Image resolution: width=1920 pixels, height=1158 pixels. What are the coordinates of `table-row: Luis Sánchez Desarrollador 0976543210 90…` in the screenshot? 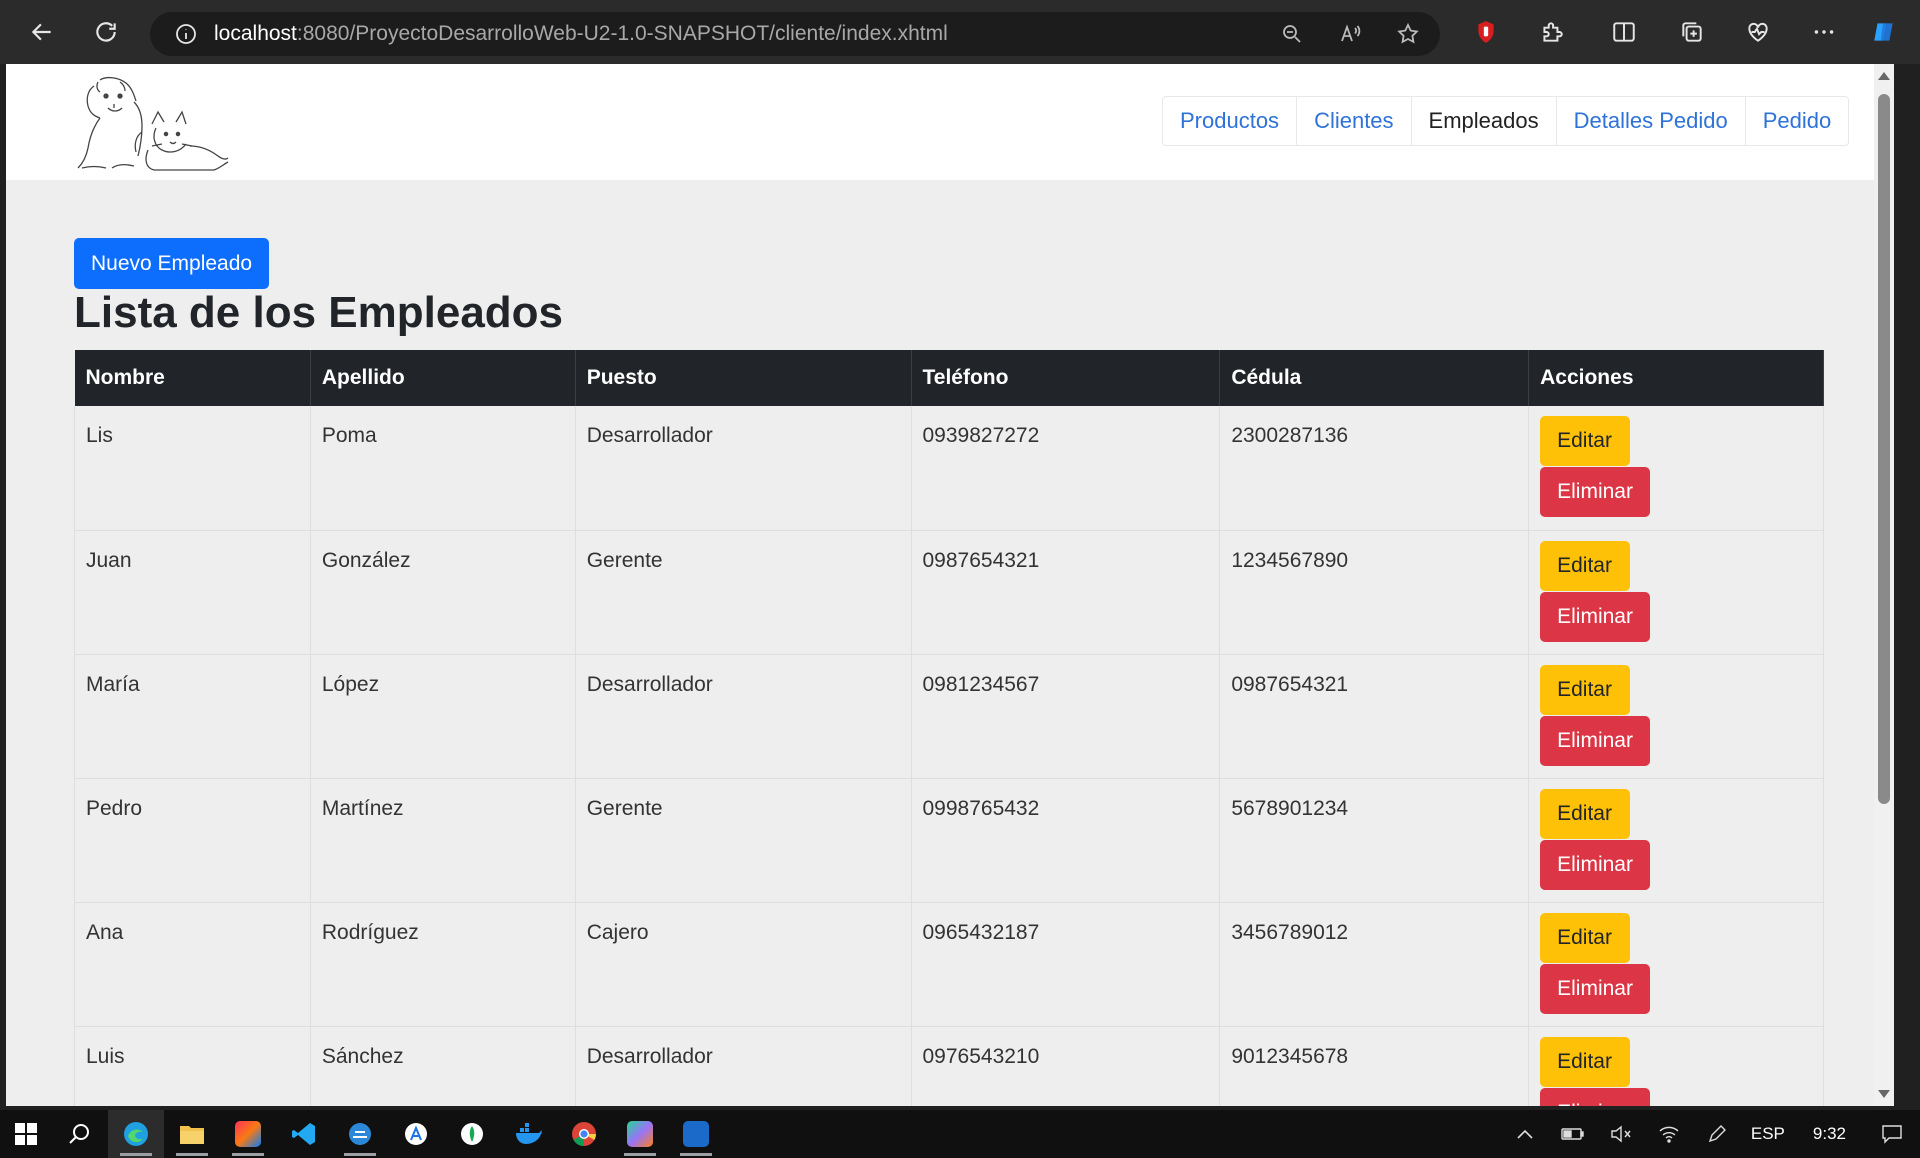 It's located at (949, 1066).